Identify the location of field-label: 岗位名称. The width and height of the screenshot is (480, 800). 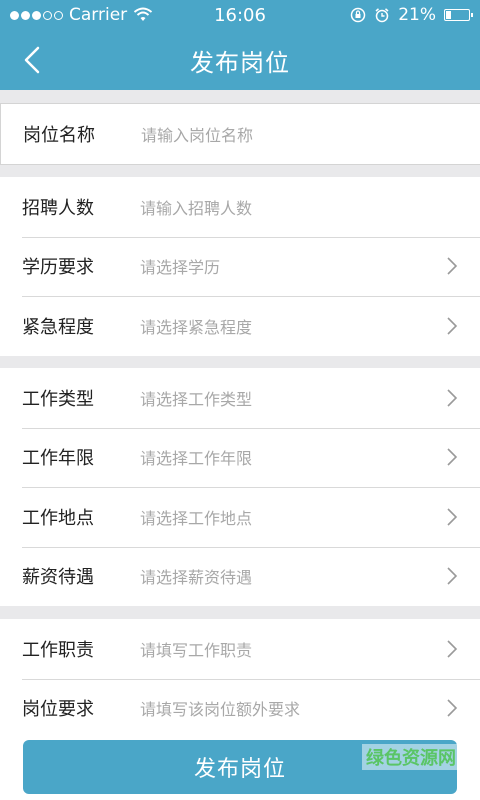
(59, 135).